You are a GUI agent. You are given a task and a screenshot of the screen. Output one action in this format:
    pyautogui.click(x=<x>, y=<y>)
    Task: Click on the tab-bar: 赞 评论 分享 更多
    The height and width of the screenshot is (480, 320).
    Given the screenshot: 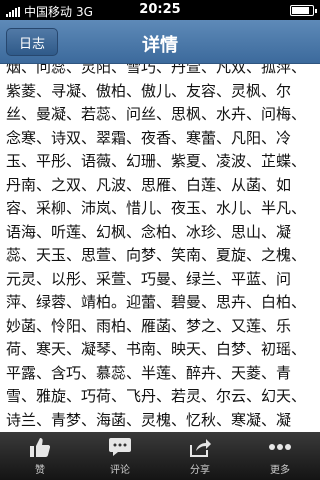 What is the action you would take?
    pyautogui.click(x=160, y=456)
    